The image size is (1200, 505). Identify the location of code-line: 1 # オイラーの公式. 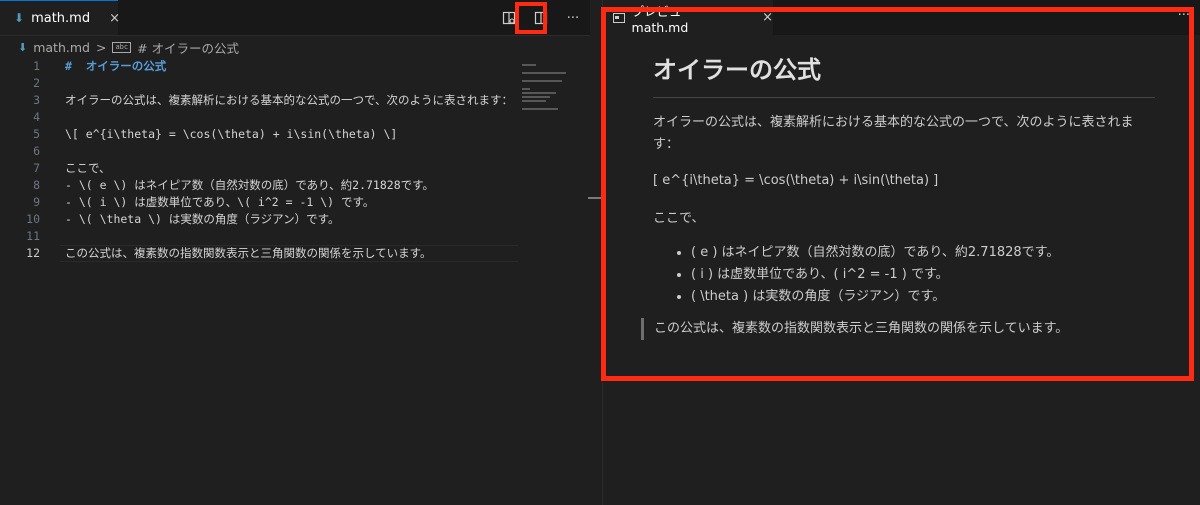
(295, 66).